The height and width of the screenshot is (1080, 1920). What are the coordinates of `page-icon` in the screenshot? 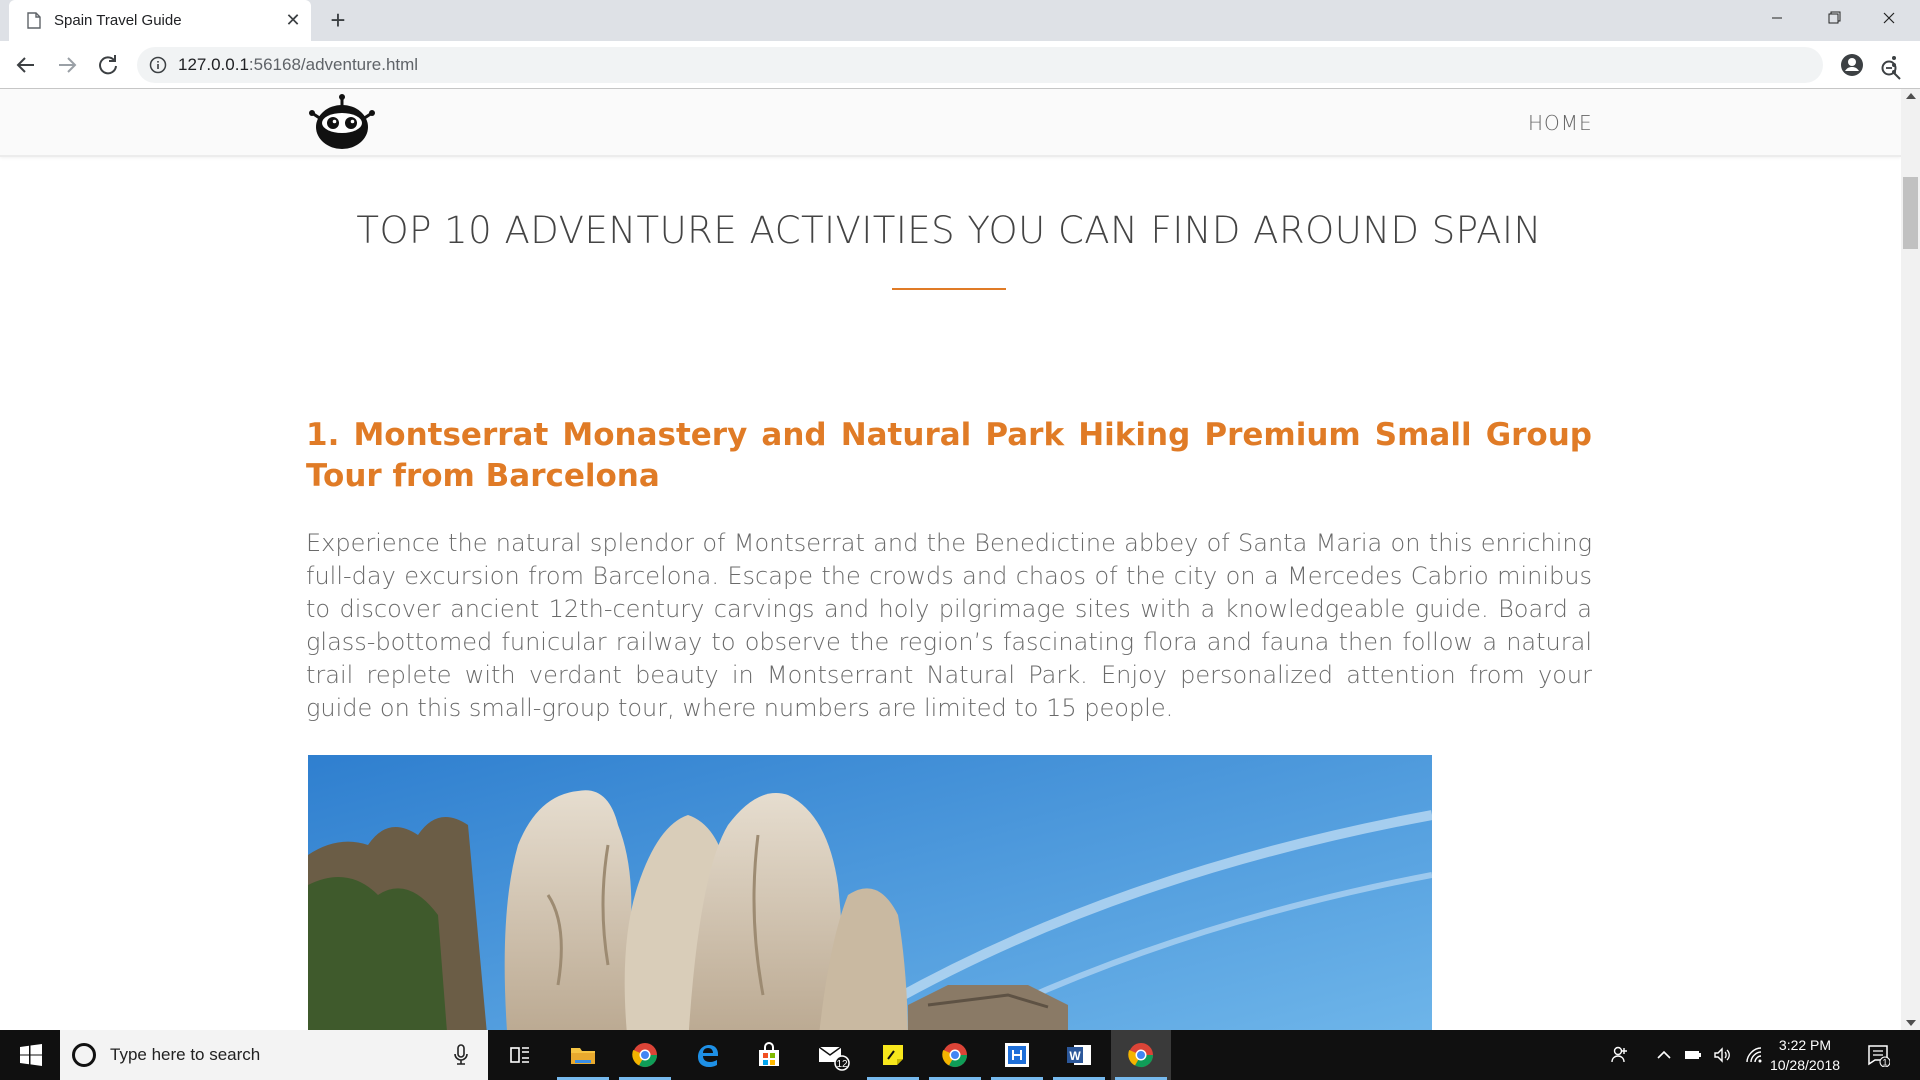 It's located at (34, 20).